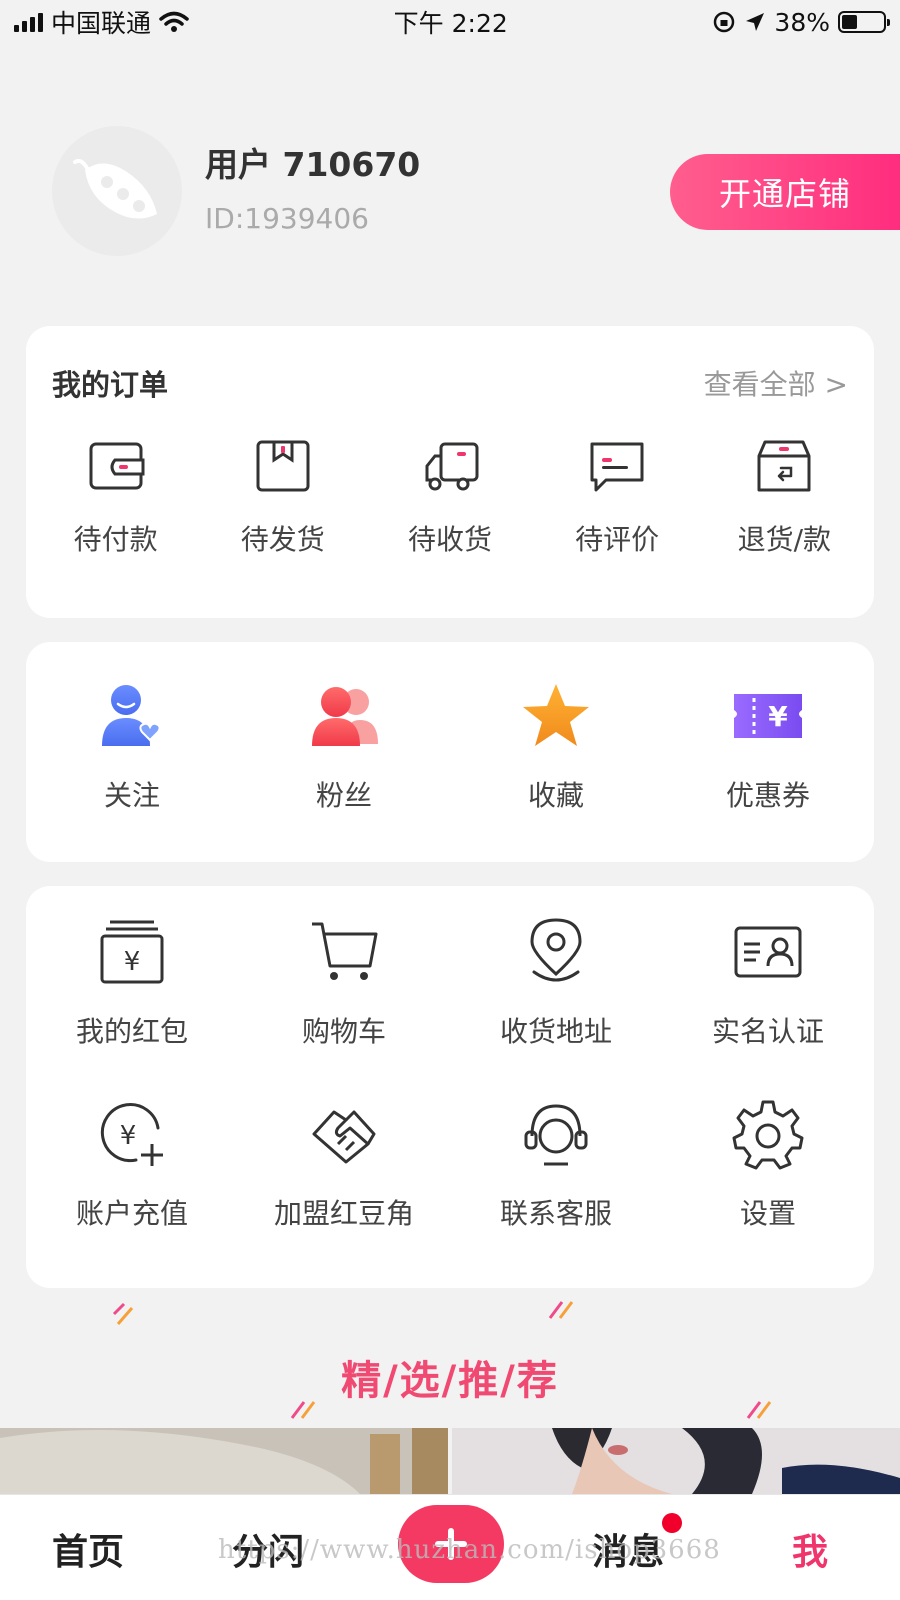  I want to click on recommend-title: 精/选/推/荐, so click(450, 1381).